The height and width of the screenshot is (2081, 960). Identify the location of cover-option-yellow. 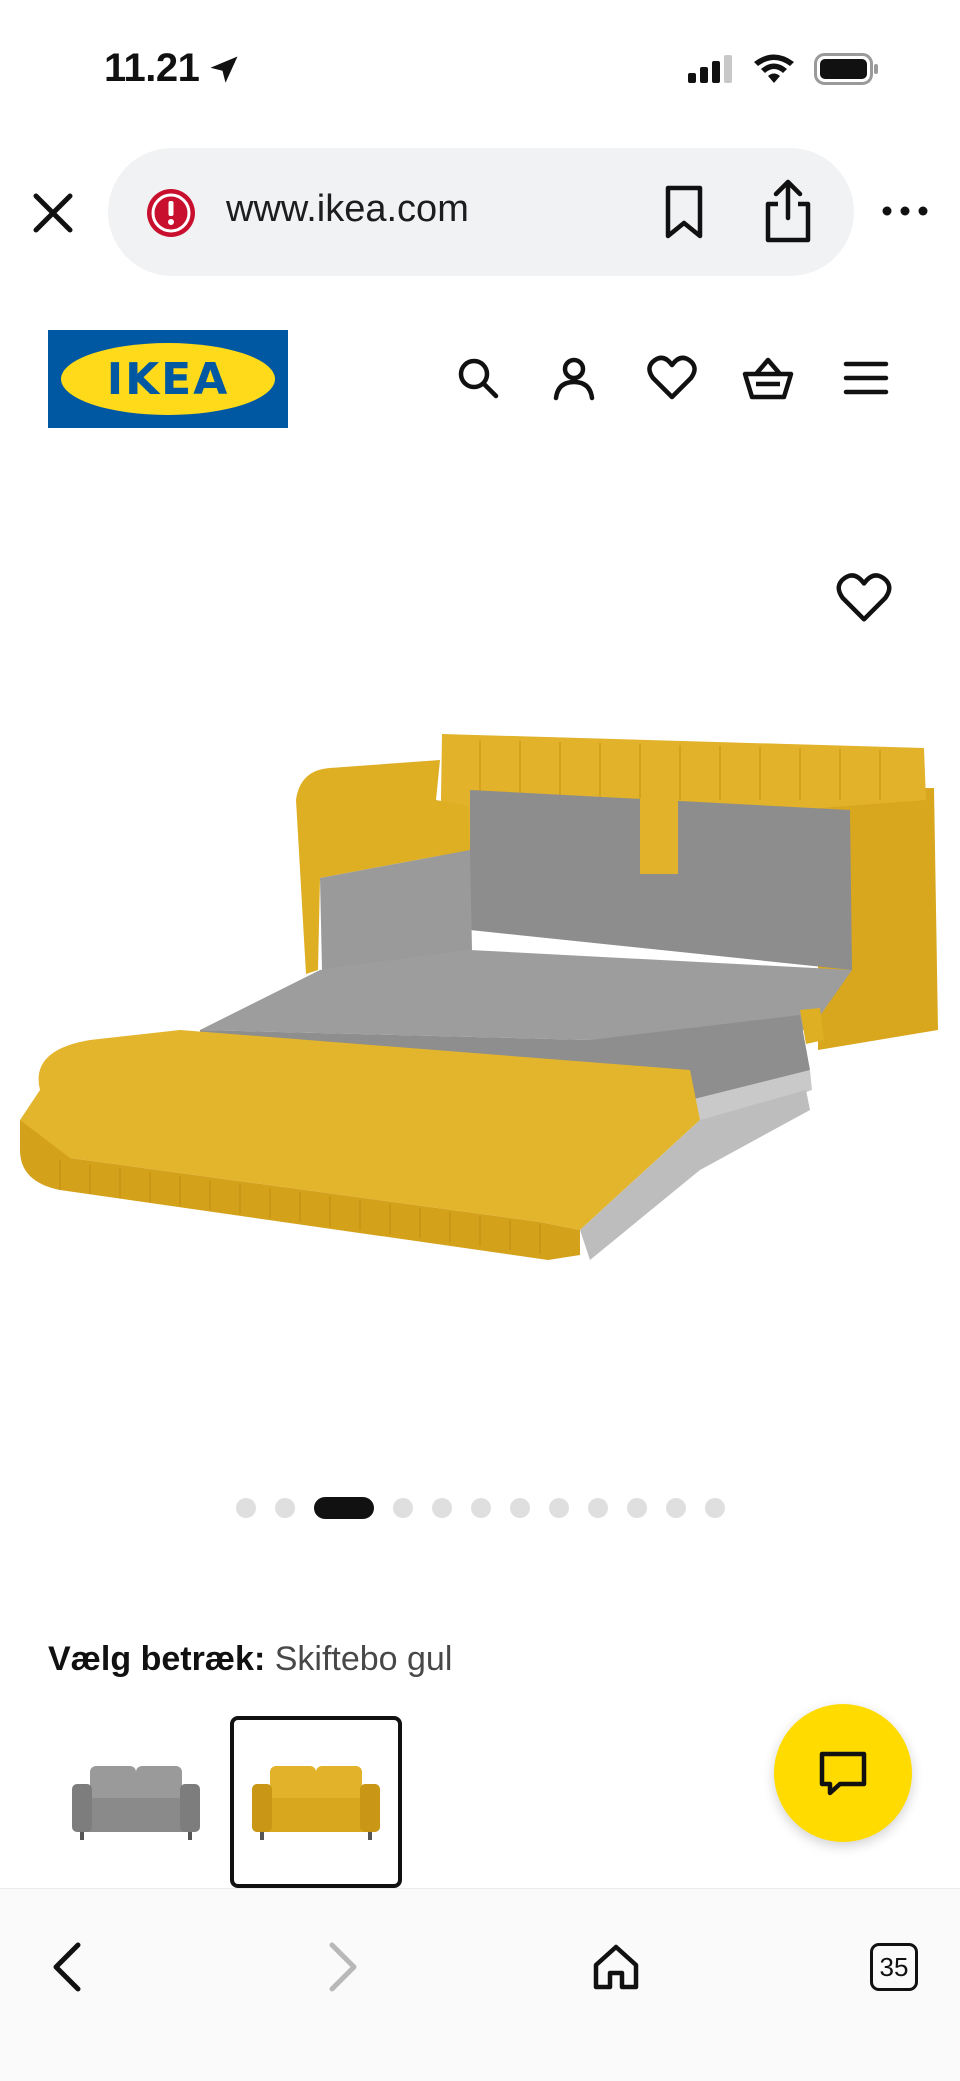
(316, 1802).